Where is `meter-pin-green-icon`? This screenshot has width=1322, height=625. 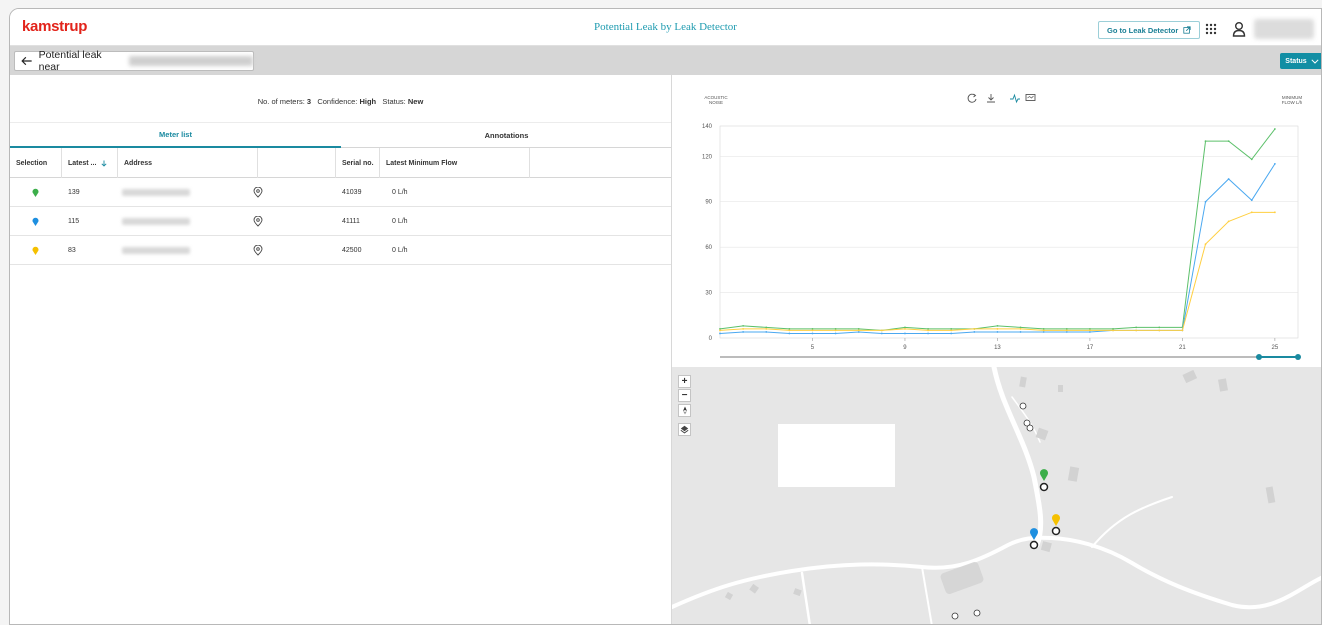
meter-pin-green-icon is located at coordinates (35, 192).